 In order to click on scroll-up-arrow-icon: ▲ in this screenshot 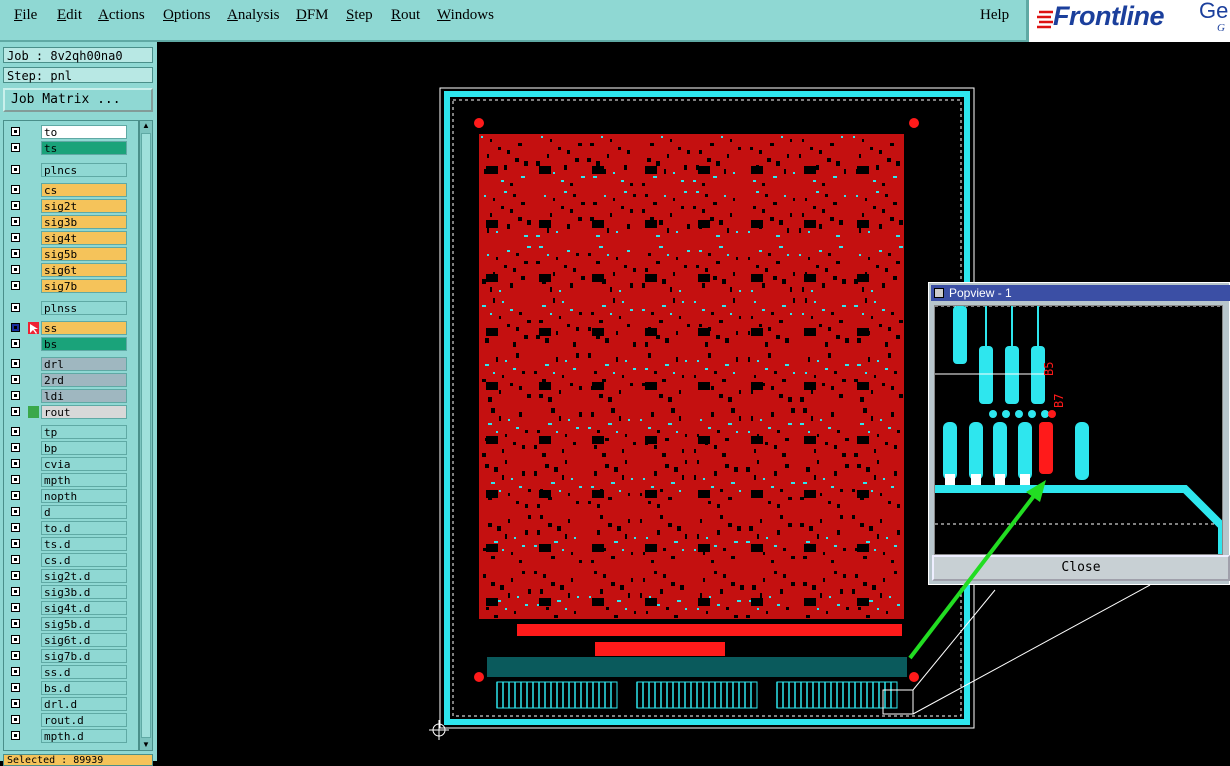, I will do `click(146, 126)`.